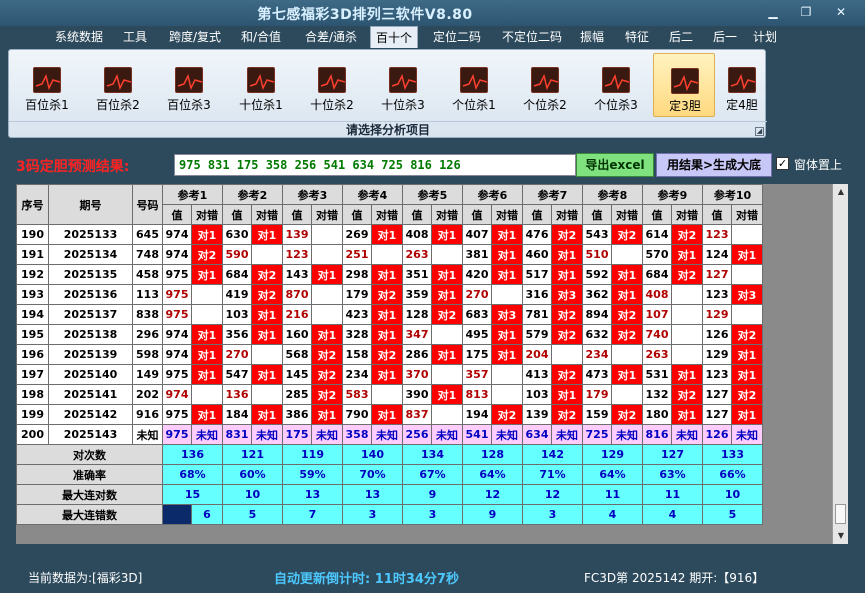 The width and height of the screenshot is (865, 593). I want to click on ribbon-button: 百位杀1, so click(47, 85).